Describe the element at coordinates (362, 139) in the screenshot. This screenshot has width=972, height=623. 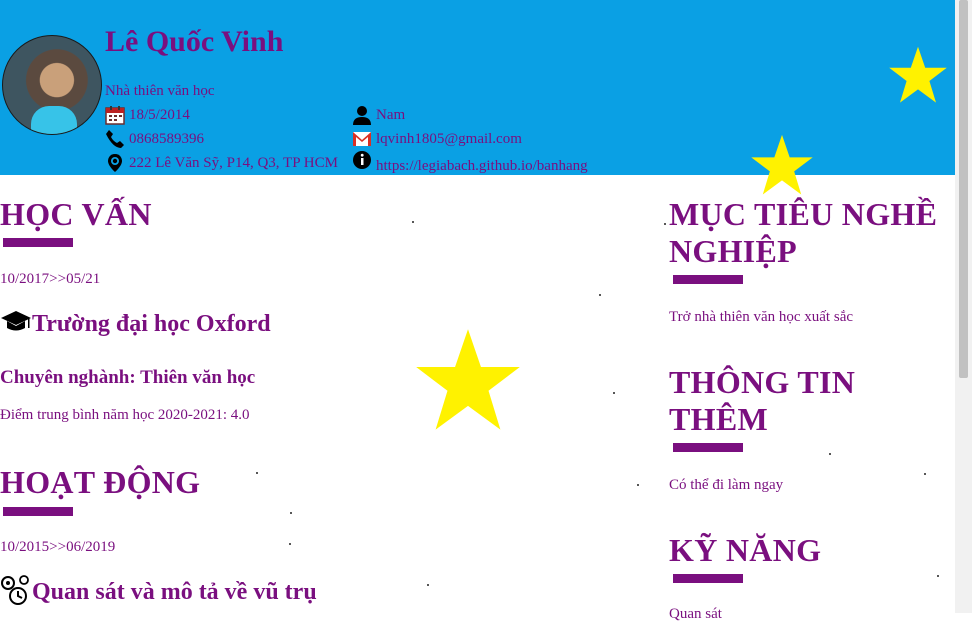
I see `gmail-icon` at that location.